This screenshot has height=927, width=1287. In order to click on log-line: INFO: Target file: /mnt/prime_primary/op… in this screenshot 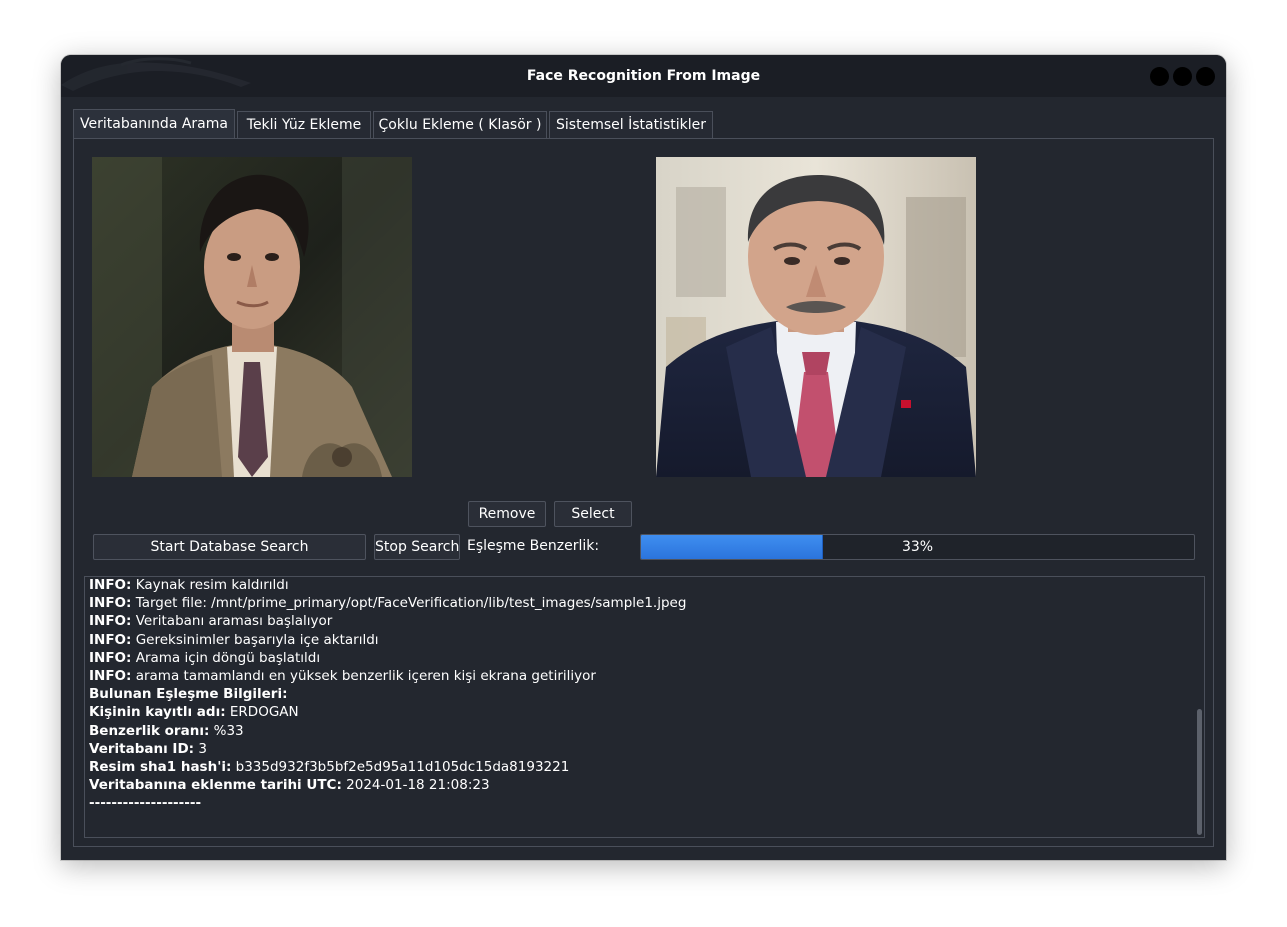, I will do `click(387, 603)`.